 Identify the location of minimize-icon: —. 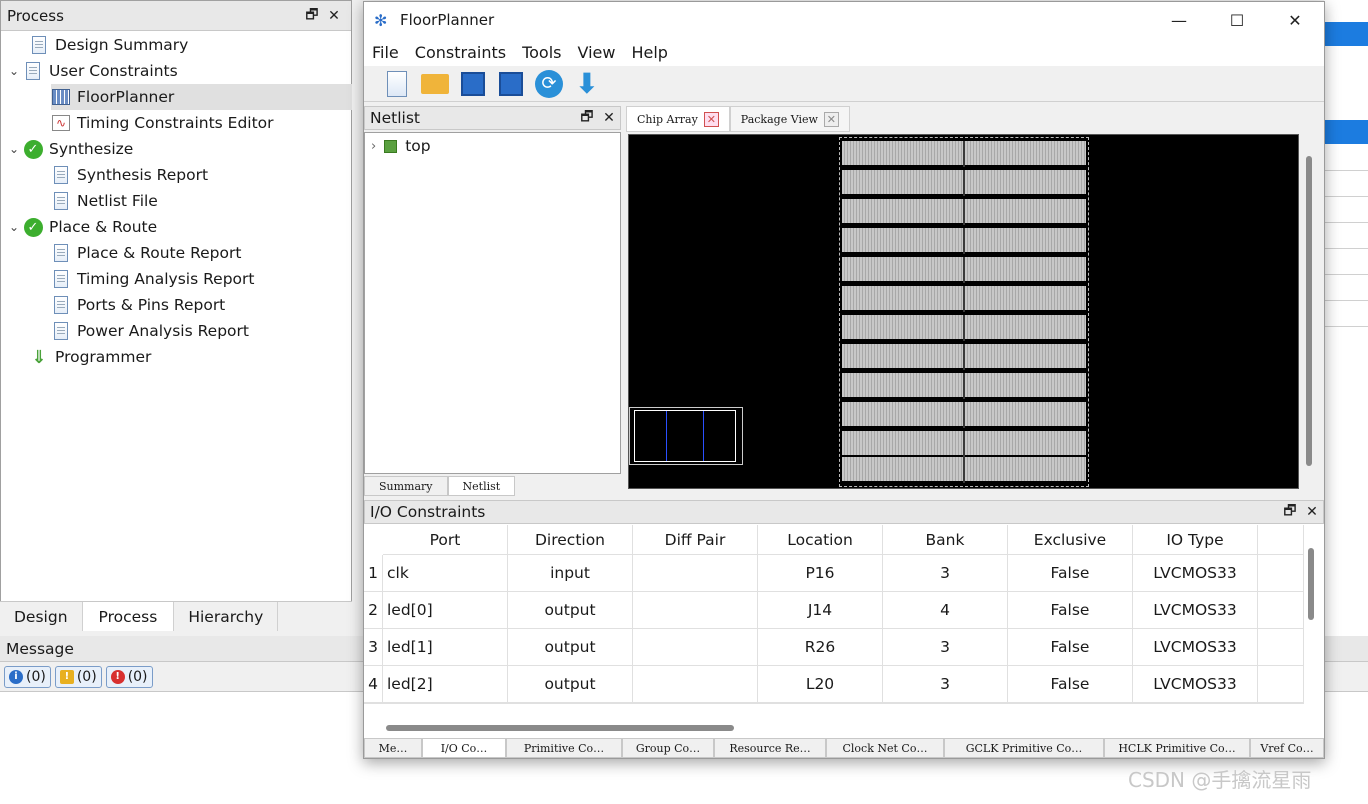
(1179, 20).